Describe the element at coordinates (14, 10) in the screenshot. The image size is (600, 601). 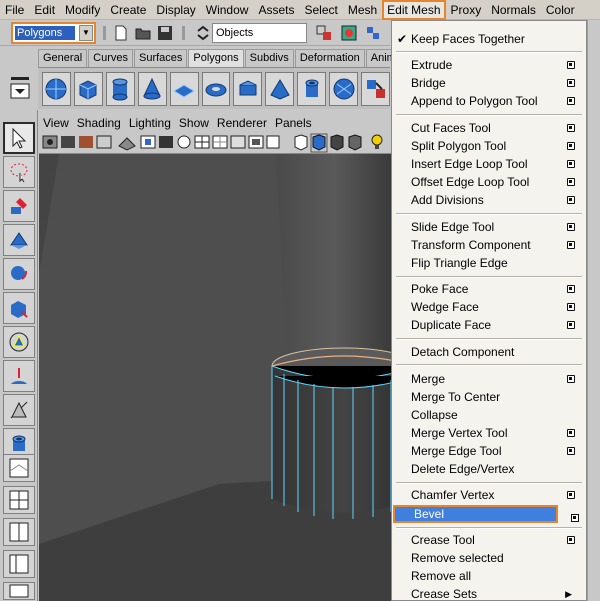
I see `menu-file: File` at that location.